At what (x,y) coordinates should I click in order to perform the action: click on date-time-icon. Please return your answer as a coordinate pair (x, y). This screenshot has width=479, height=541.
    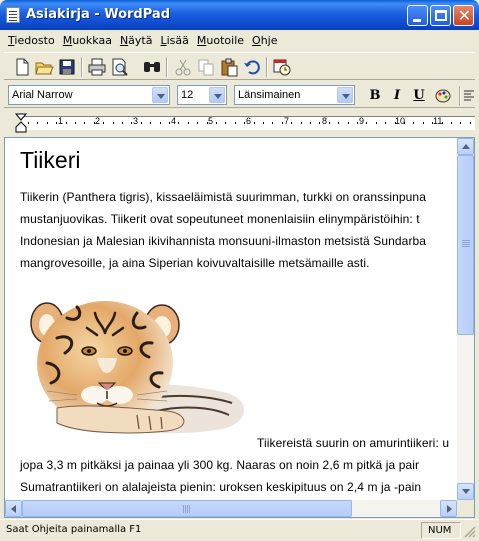
    Looking at the image, I should click on (282, 67).